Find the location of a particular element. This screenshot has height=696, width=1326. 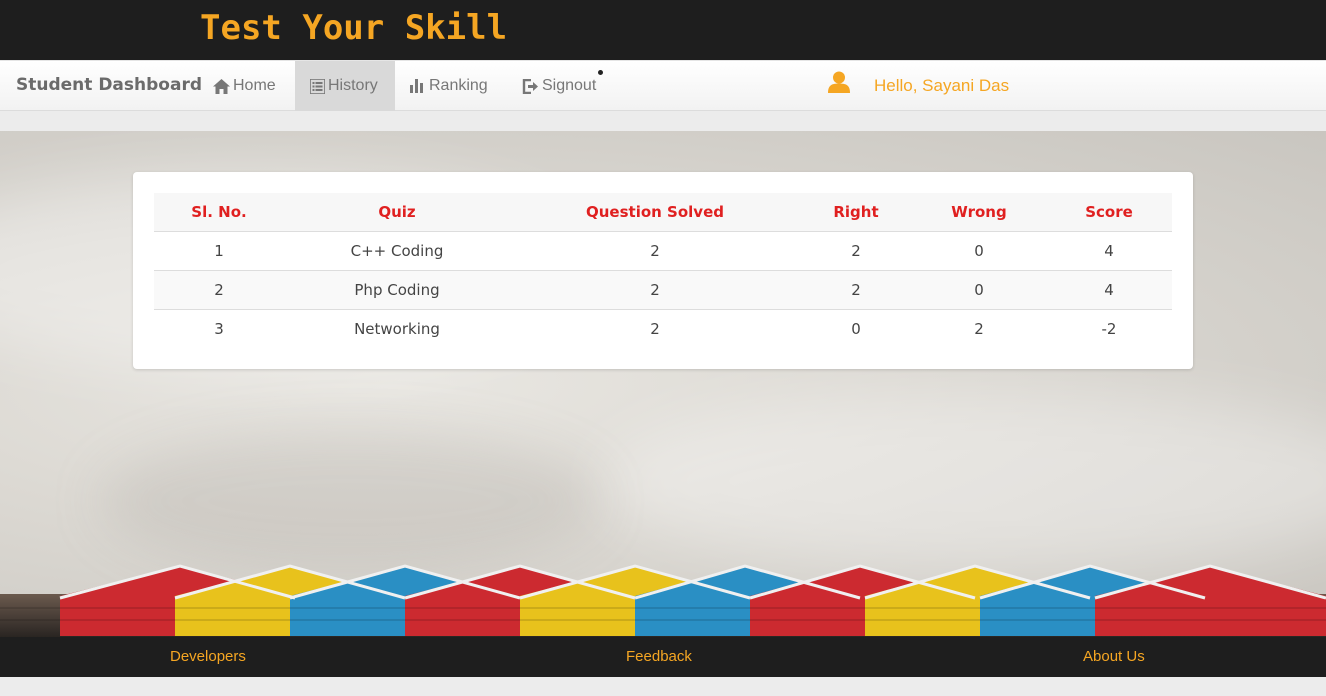

cursor-dot is located at coordinates (600, 72).